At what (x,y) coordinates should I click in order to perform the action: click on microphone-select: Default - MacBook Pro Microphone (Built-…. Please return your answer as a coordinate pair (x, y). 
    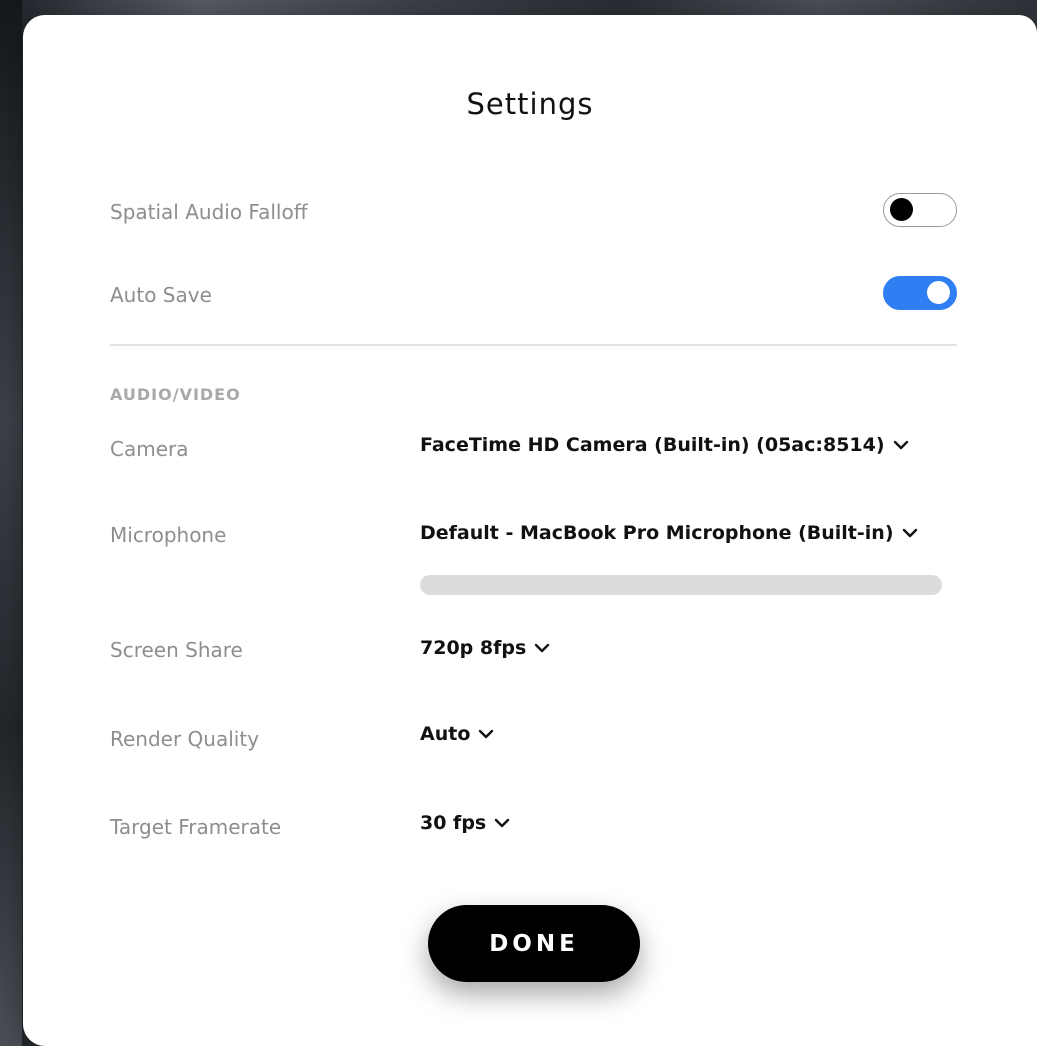
    Looking at the image, I should click on (669, 533).